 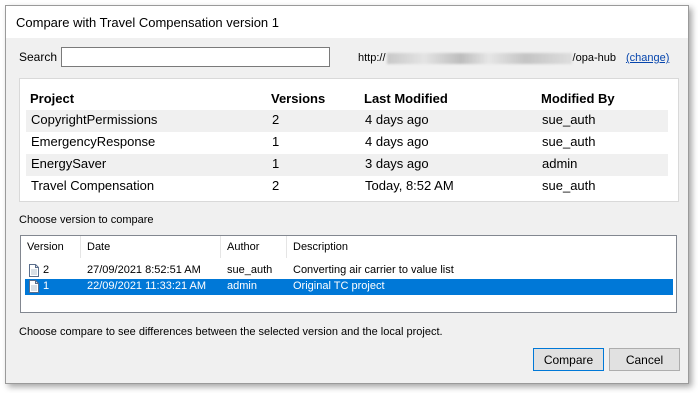 What do you see at coordinates (93, 185) in the screenshot?
I see `project-name: Travel Compensation` at bounding box center [93, 185].